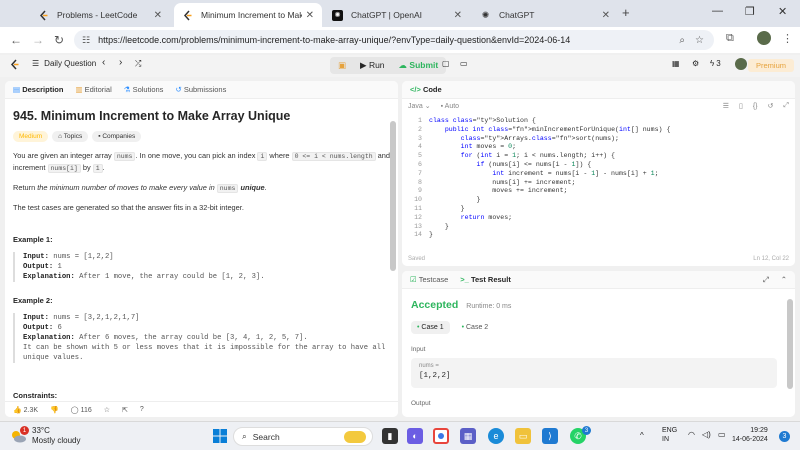  I want to click on example-2-title: Example 2:, so click(33, 300).